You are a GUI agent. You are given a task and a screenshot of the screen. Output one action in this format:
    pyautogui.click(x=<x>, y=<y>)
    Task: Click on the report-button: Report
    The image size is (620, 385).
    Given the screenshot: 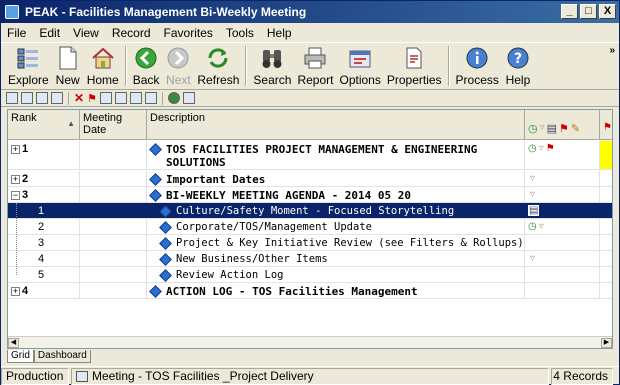 What is the action you would take?
    pyautogui.click(x=315, y=66)
    